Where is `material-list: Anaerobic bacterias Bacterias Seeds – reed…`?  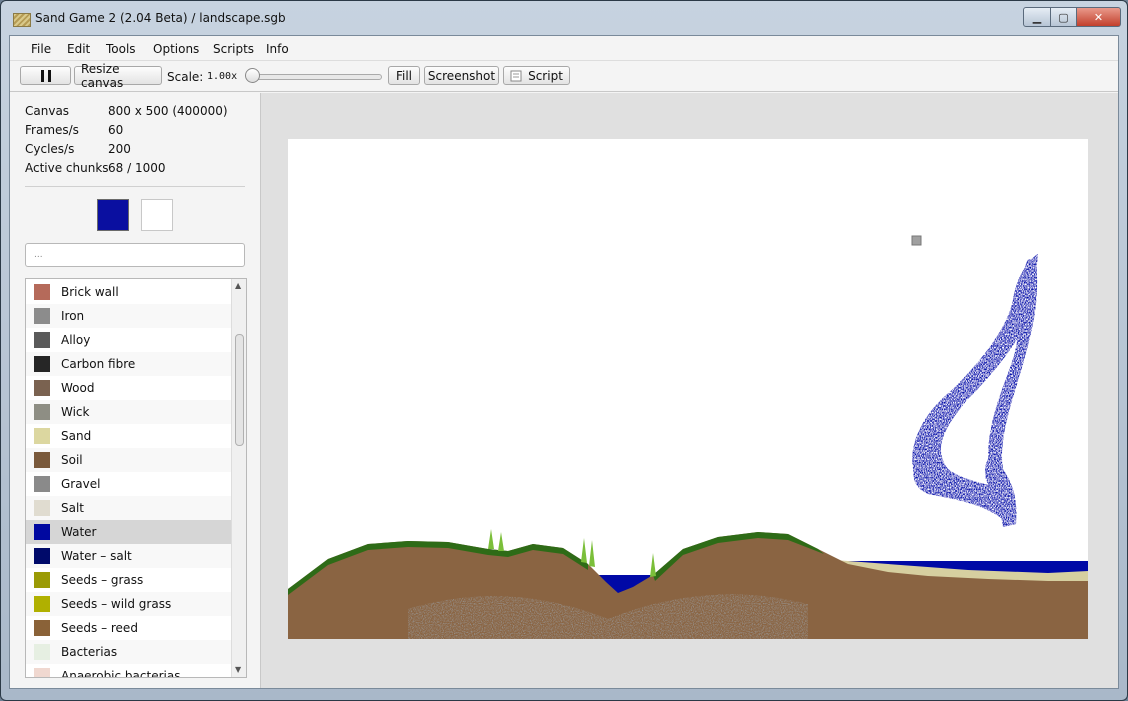 material-list: Anaerobic bacterias Bacterias Seeds – reed… is located at coordinates (136, 478).